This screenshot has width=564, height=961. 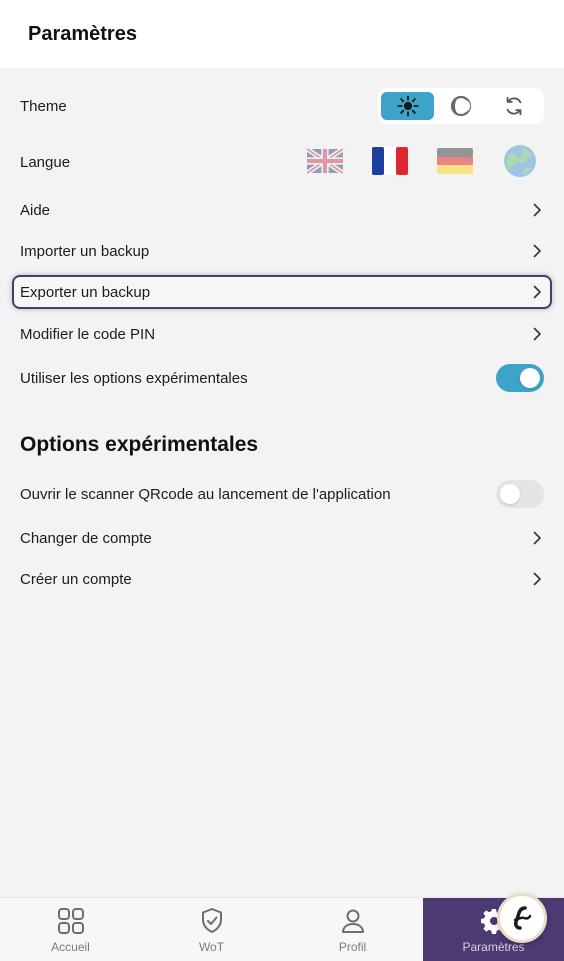 I want to click on shield-check-icon, so click(x=211, y=920).